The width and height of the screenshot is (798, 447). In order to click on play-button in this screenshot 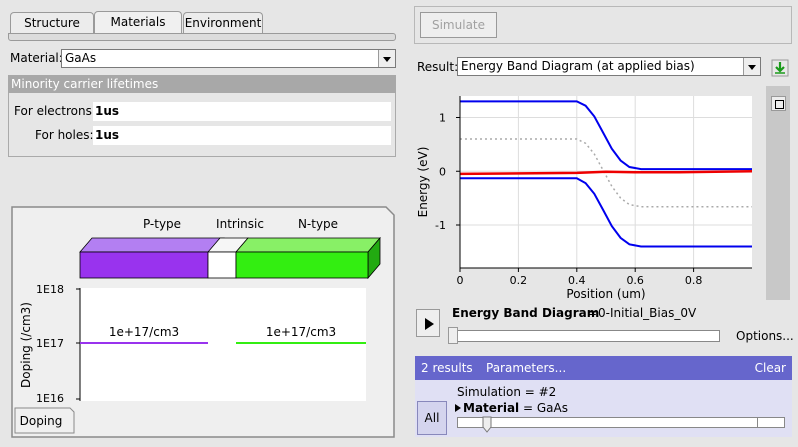, I will do `click(428, 323)`.